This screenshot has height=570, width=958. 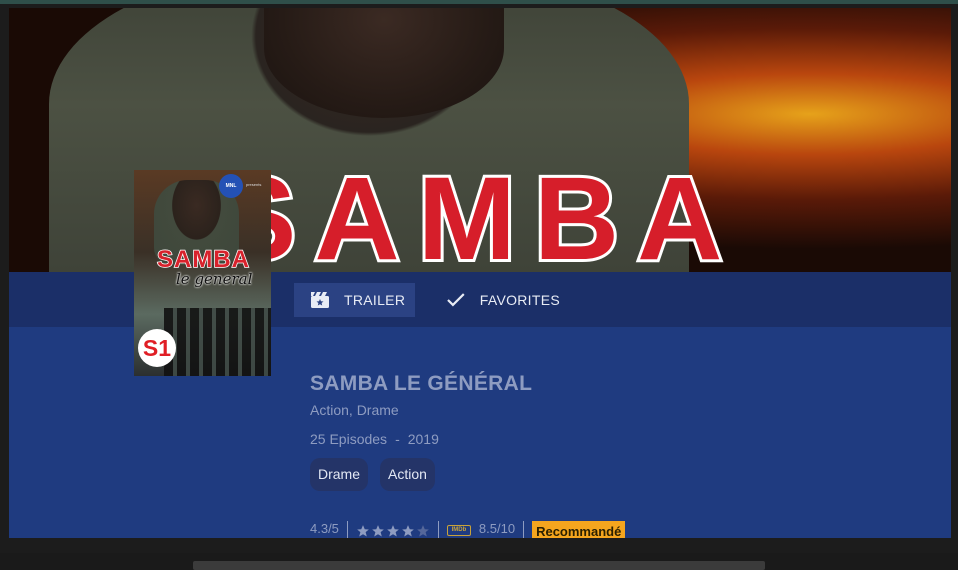 I want to click on rating-row: 4.3/5 IMDb 8.5/10 Recommandé, so click(x=468, y=529).